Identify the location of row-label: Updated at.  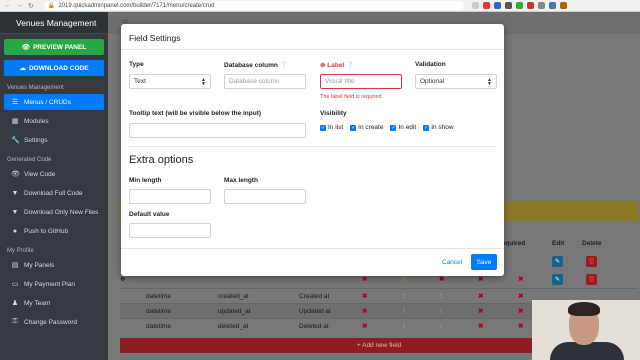
(315, 311).